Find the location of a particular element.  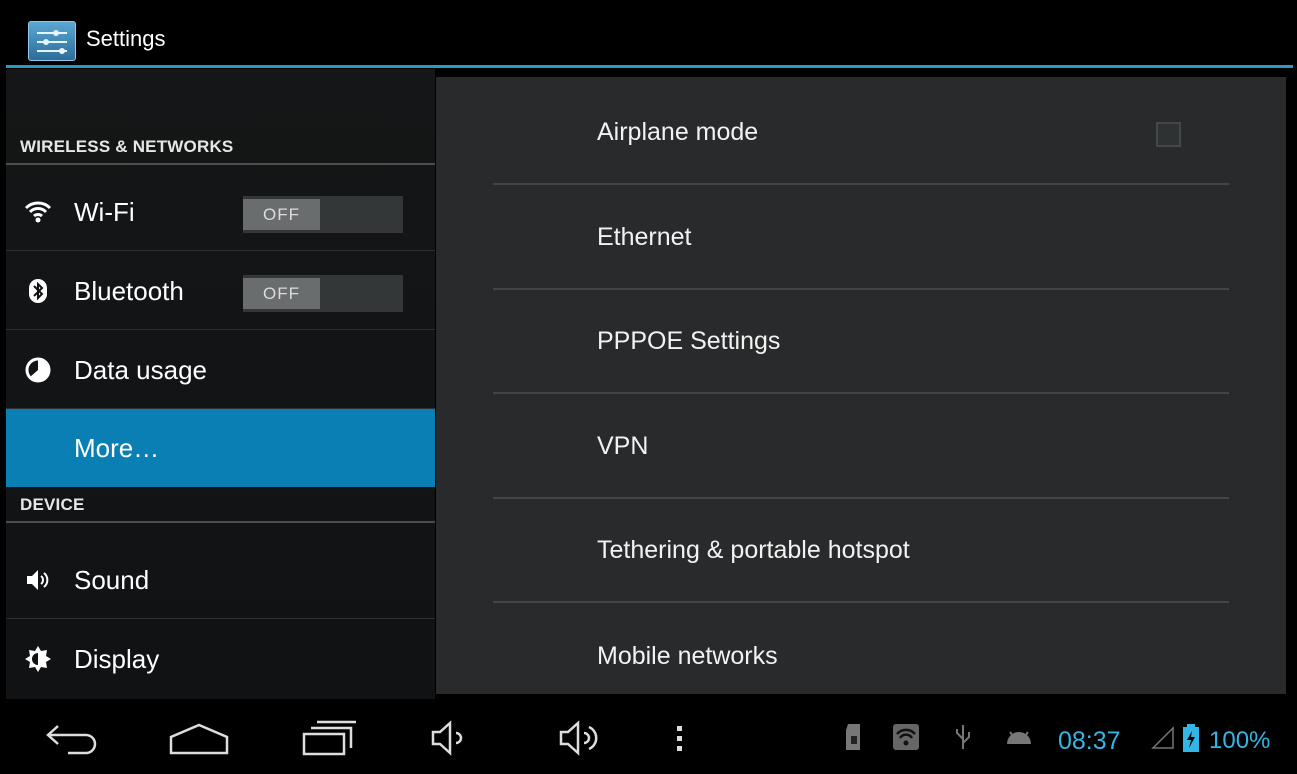

list-item-label: Tethering & portable hotspot is located at coordinates (753, 550).